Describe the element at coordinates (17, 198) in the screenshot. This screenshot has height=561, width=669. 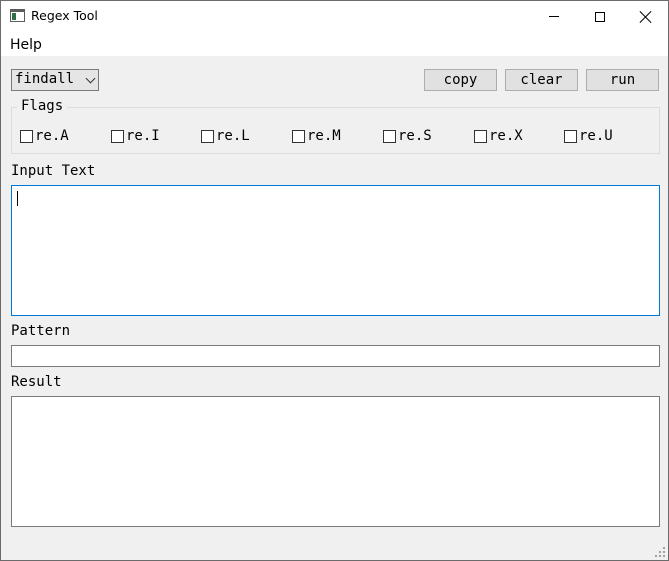
I see `text-caret` at that location.